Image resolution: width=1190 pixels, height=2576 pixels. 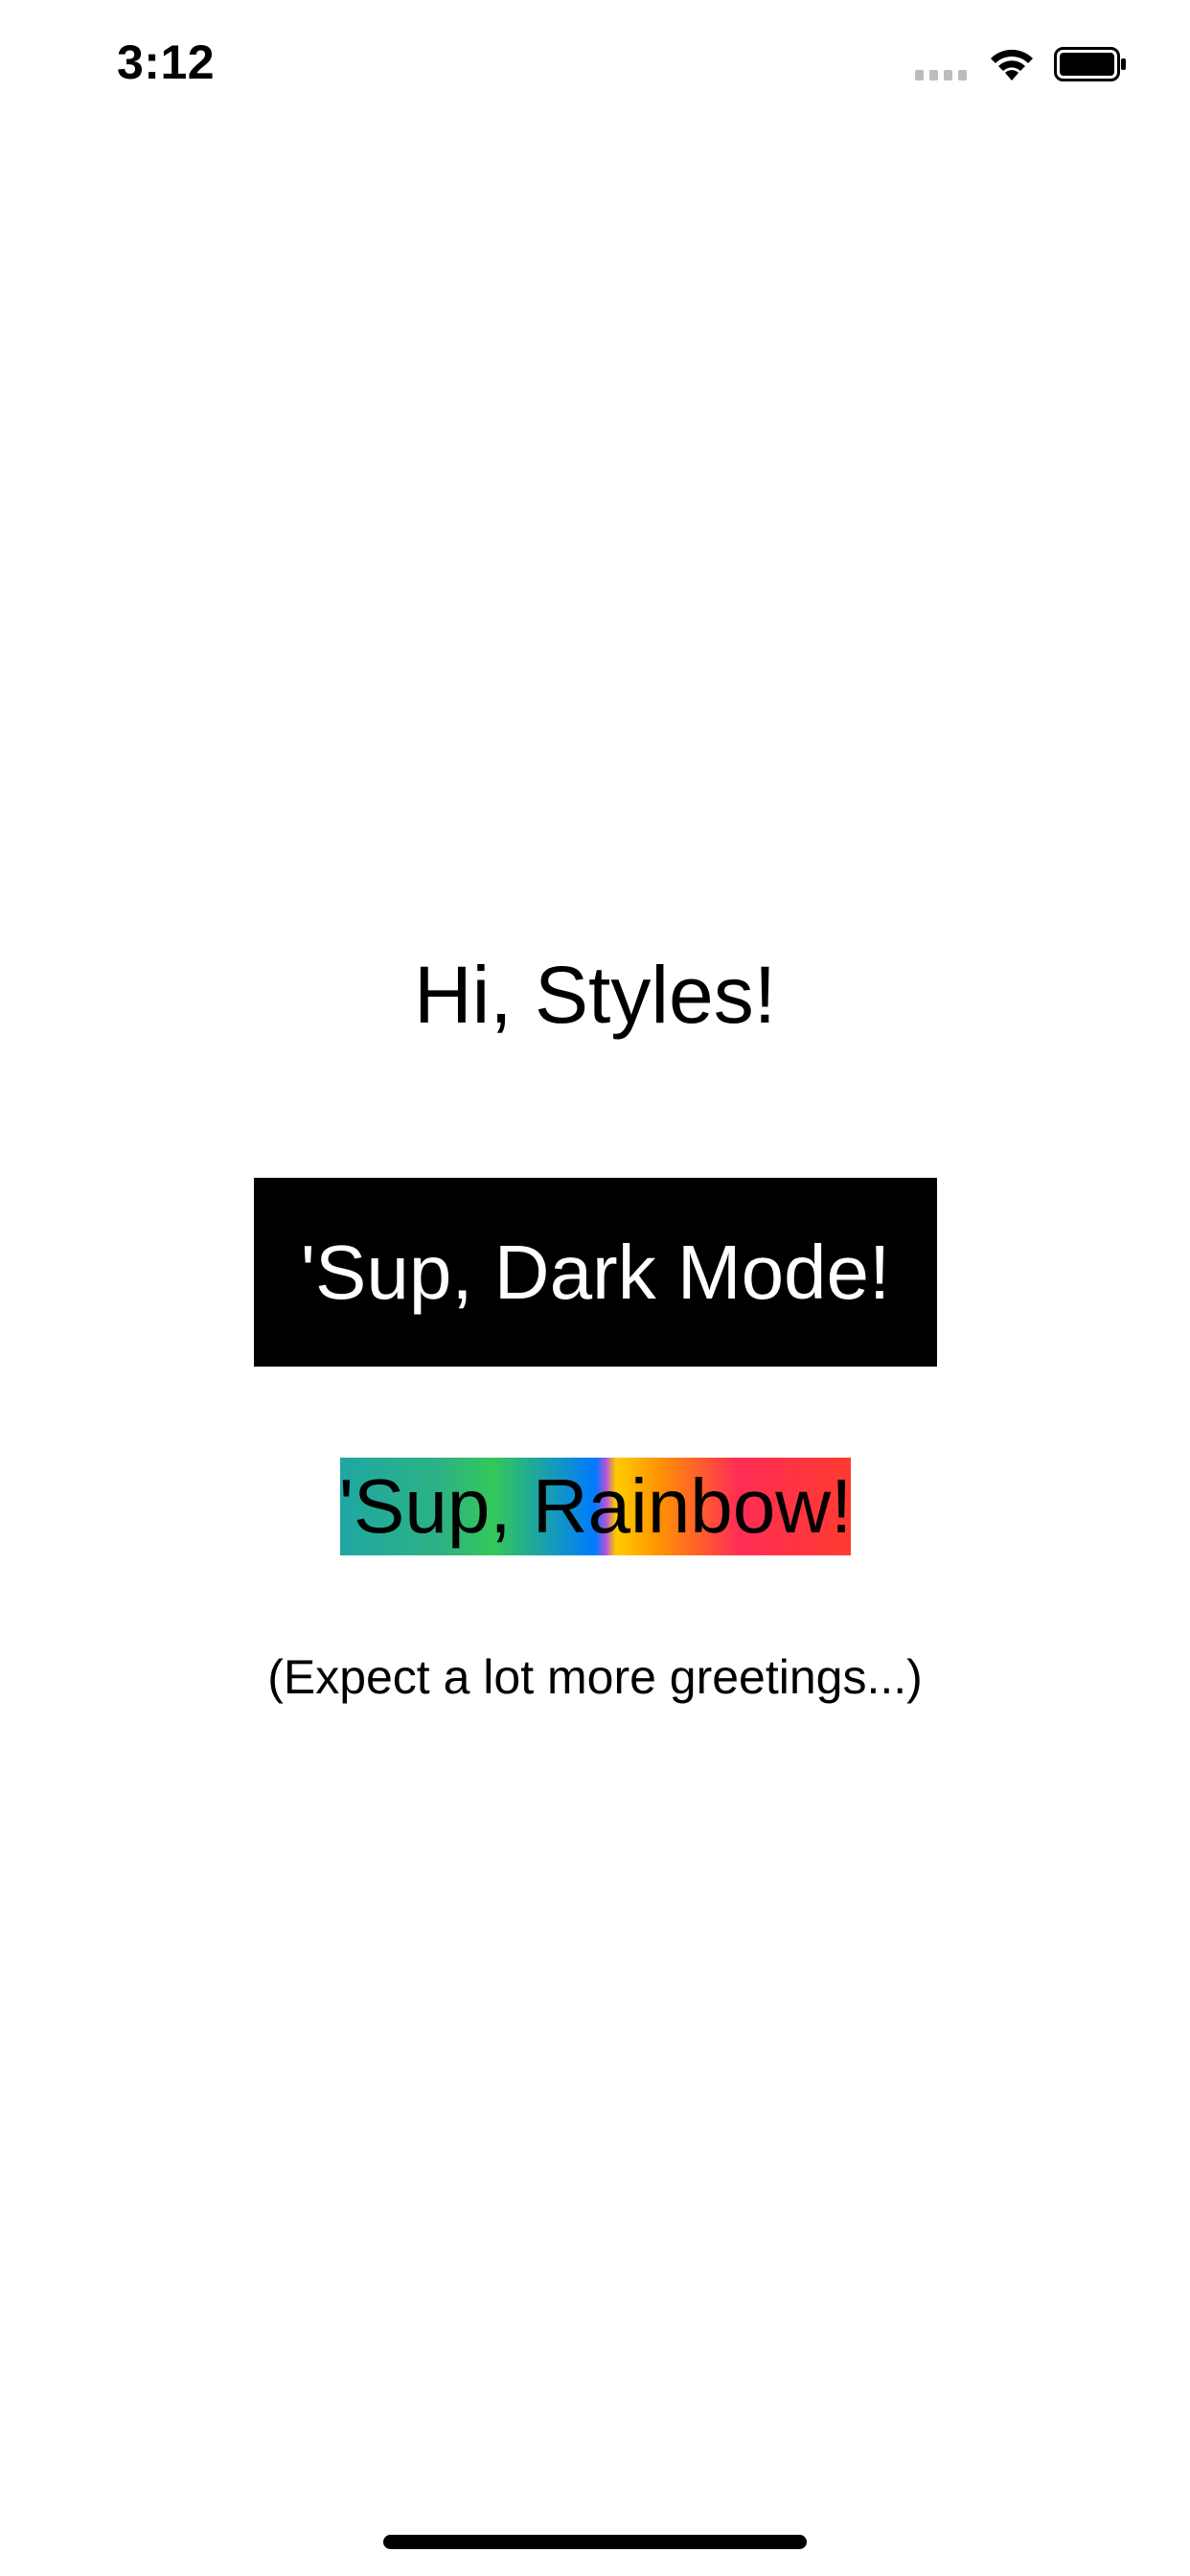 I want to click on dark-mode-button: 'Sup, Dark Mode!, so click(x=595, y=1272).